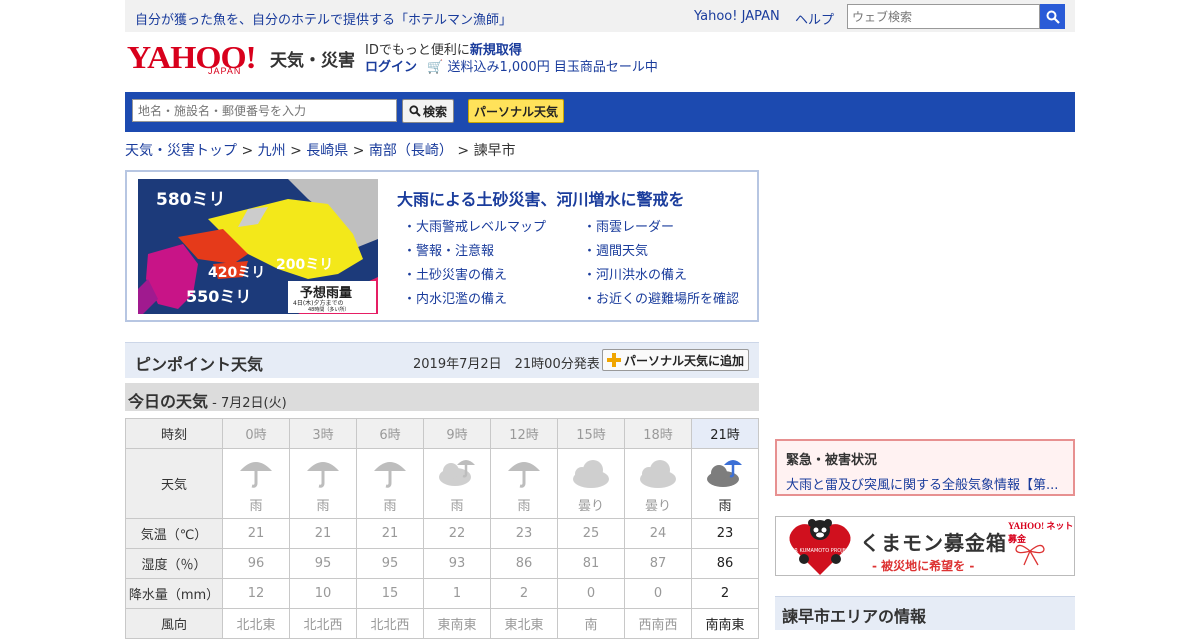 This screenshot has width=1200, height=639. What do you see at coordinates (411, 151) in the screenshot?
I see `breadcrumb-south: 南部（長崎）` at bounding box center [411, 151].